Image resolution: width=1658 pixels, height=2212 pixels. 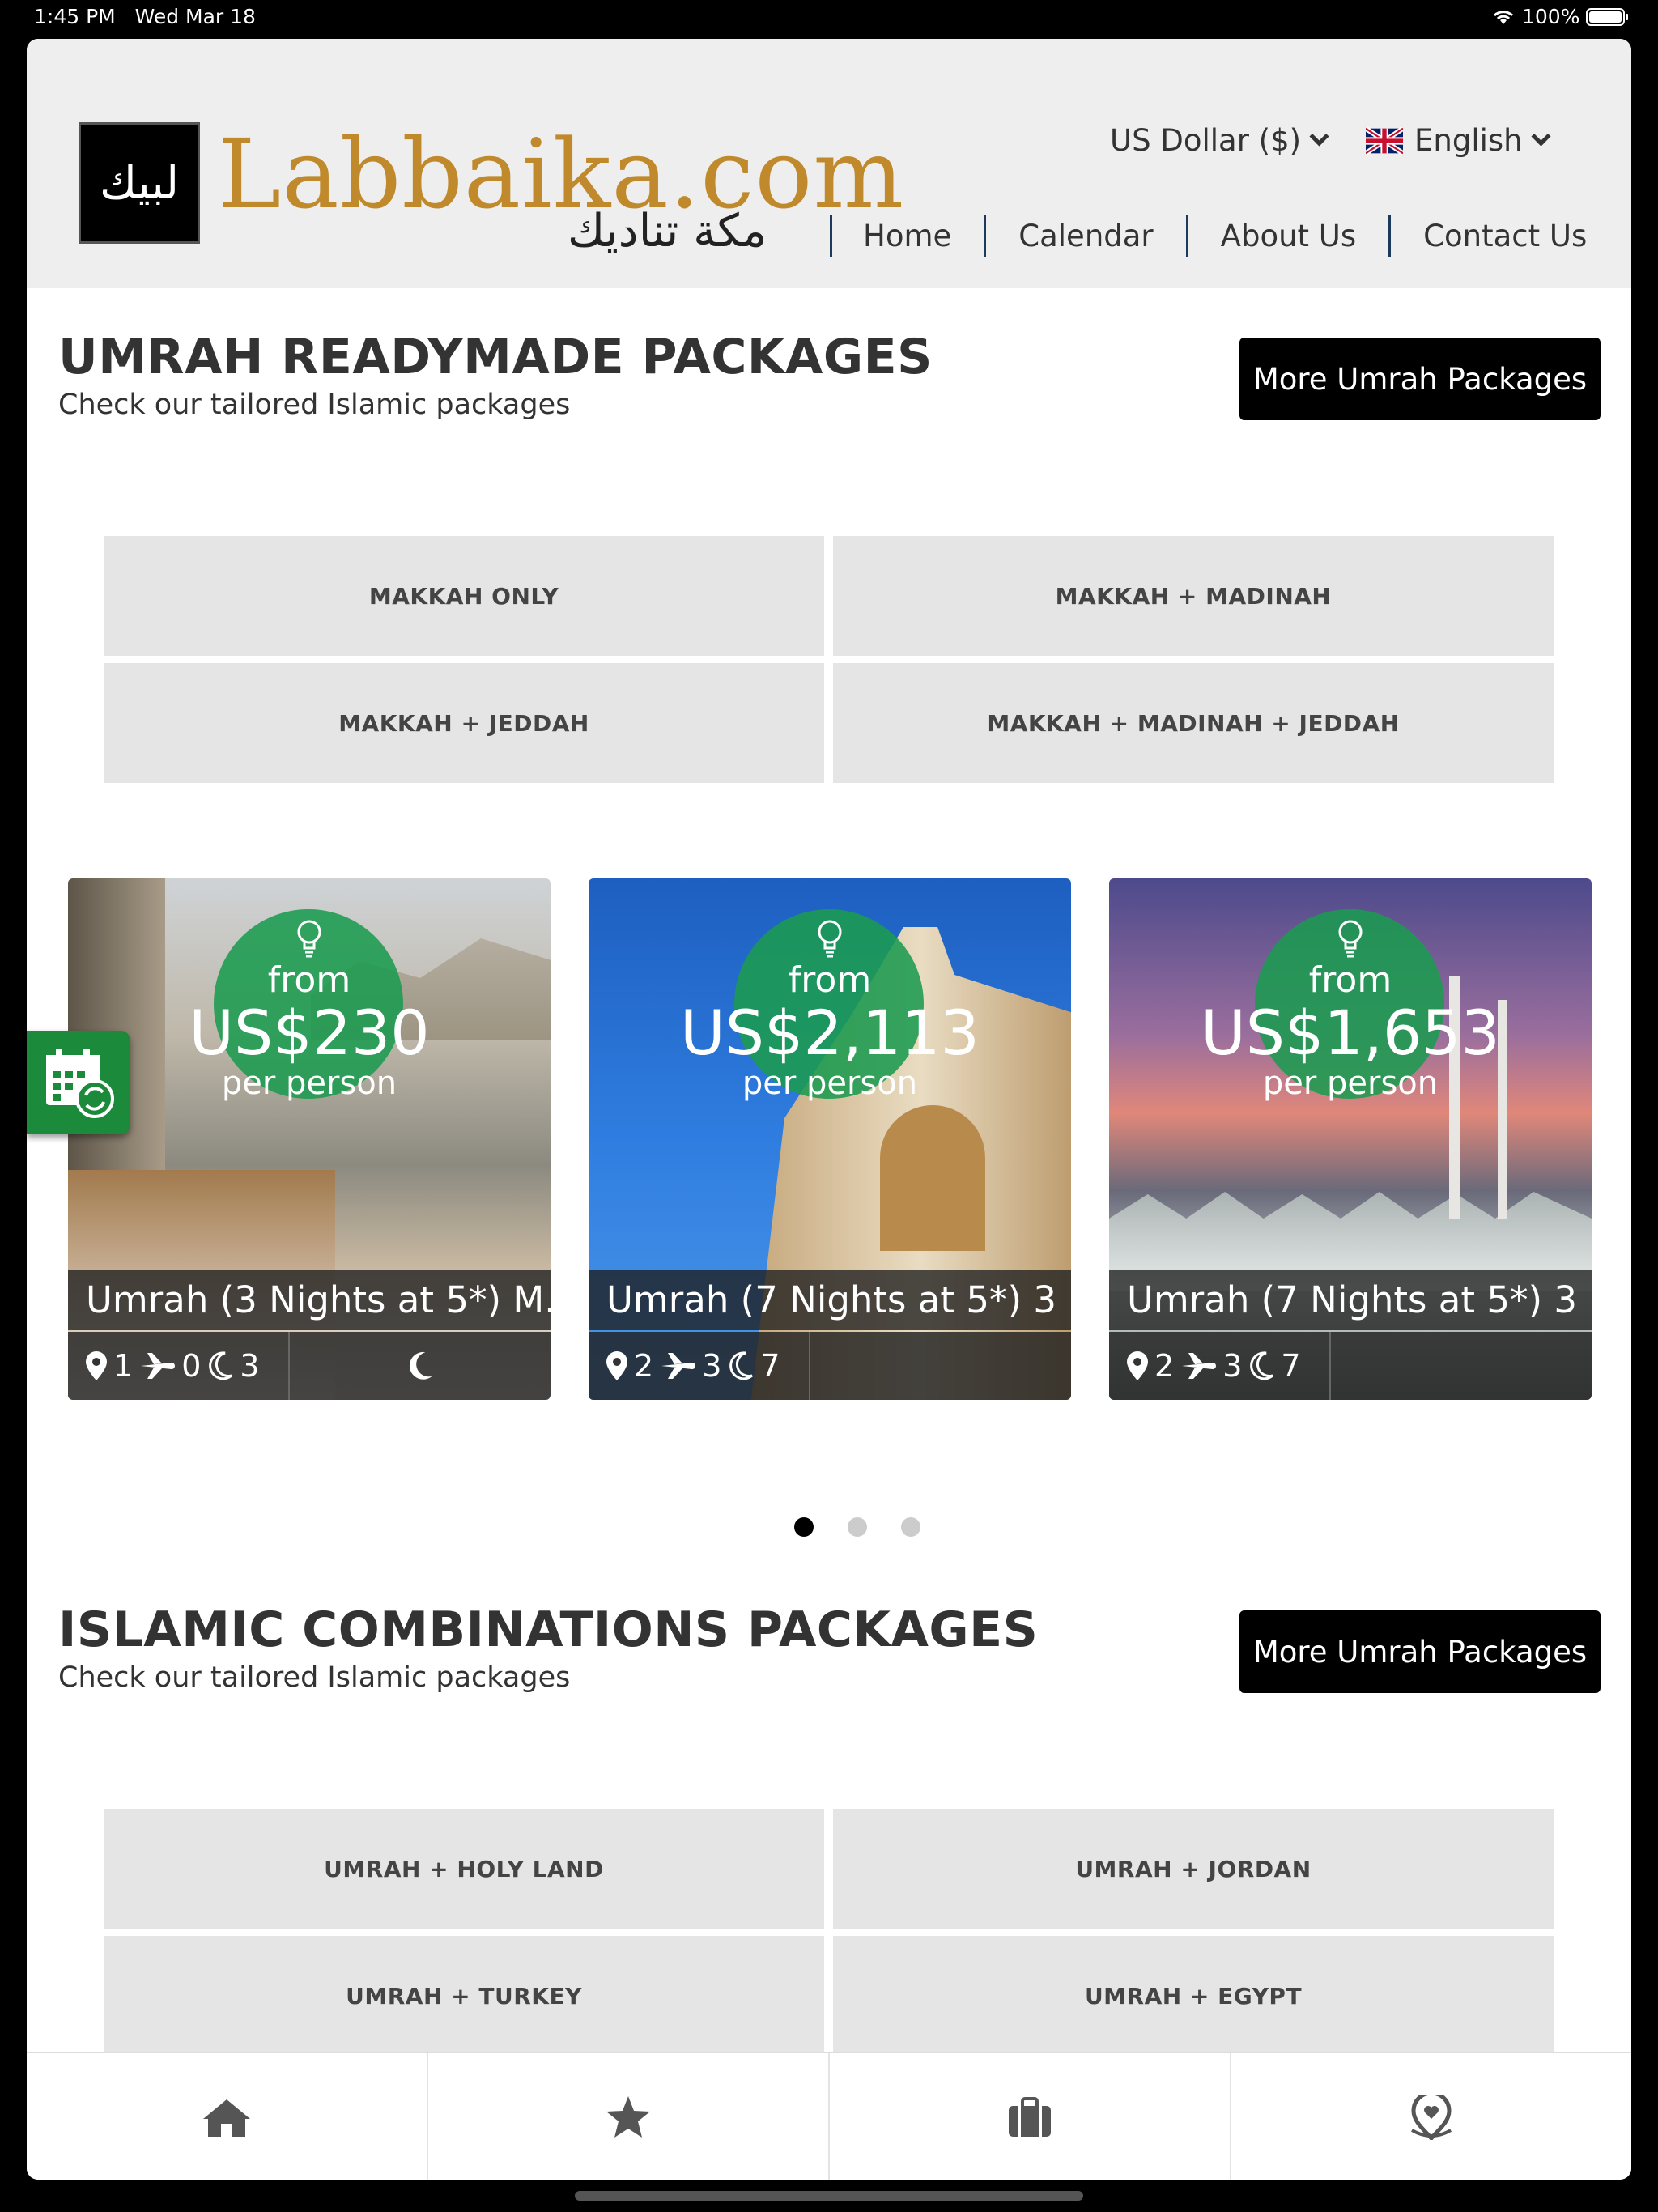 I want to click on logo-emblem: لبيك, so click(x=139, y=183).